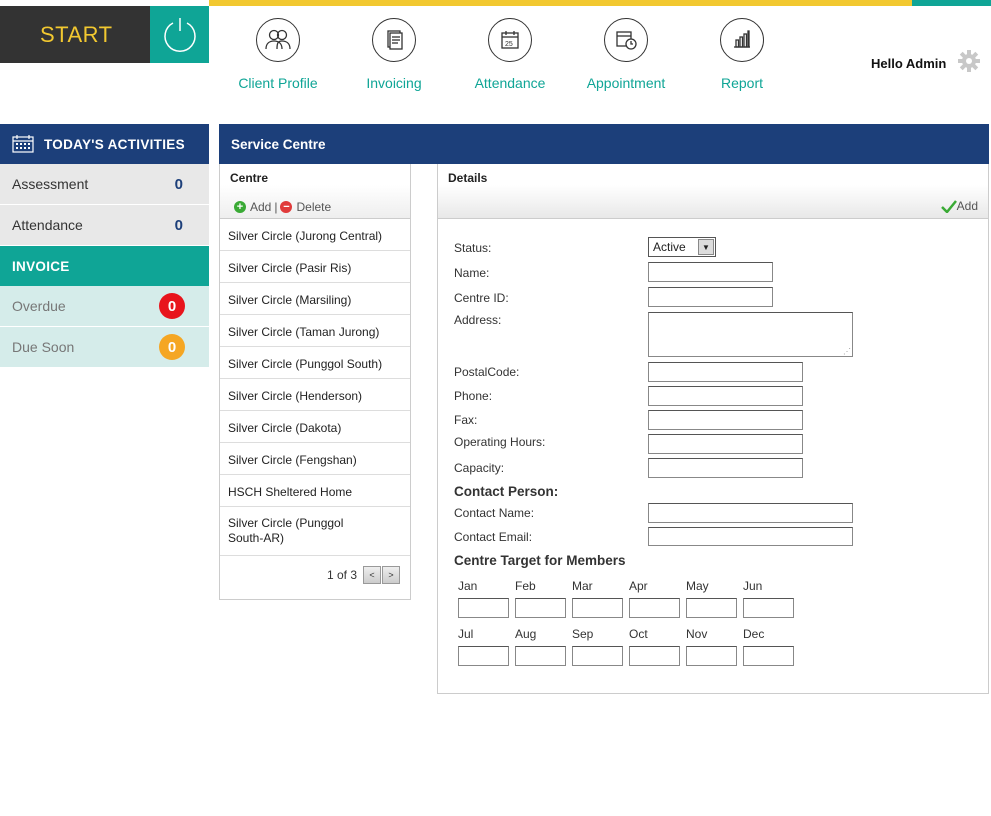 The height and width of the screenshot is (816, 991). I want to click on chevron-down-icon: ▼, so click(706, 247).